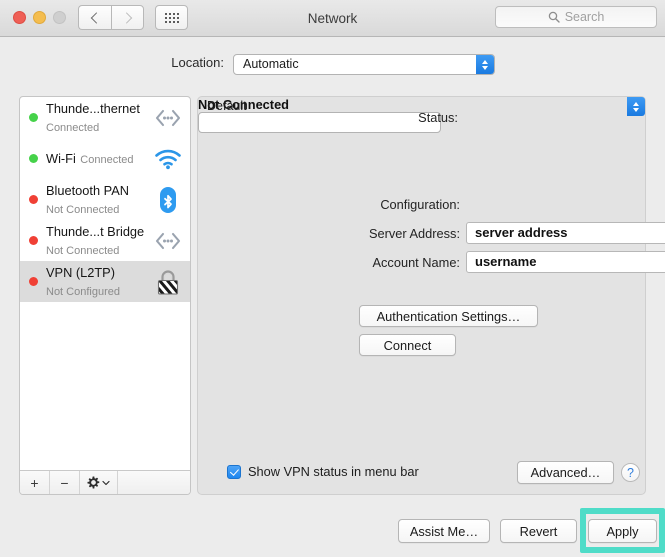 This screenshot has width=665, height=557. I want to click on sidebar-toolbar-spacer, so click(154, 482).